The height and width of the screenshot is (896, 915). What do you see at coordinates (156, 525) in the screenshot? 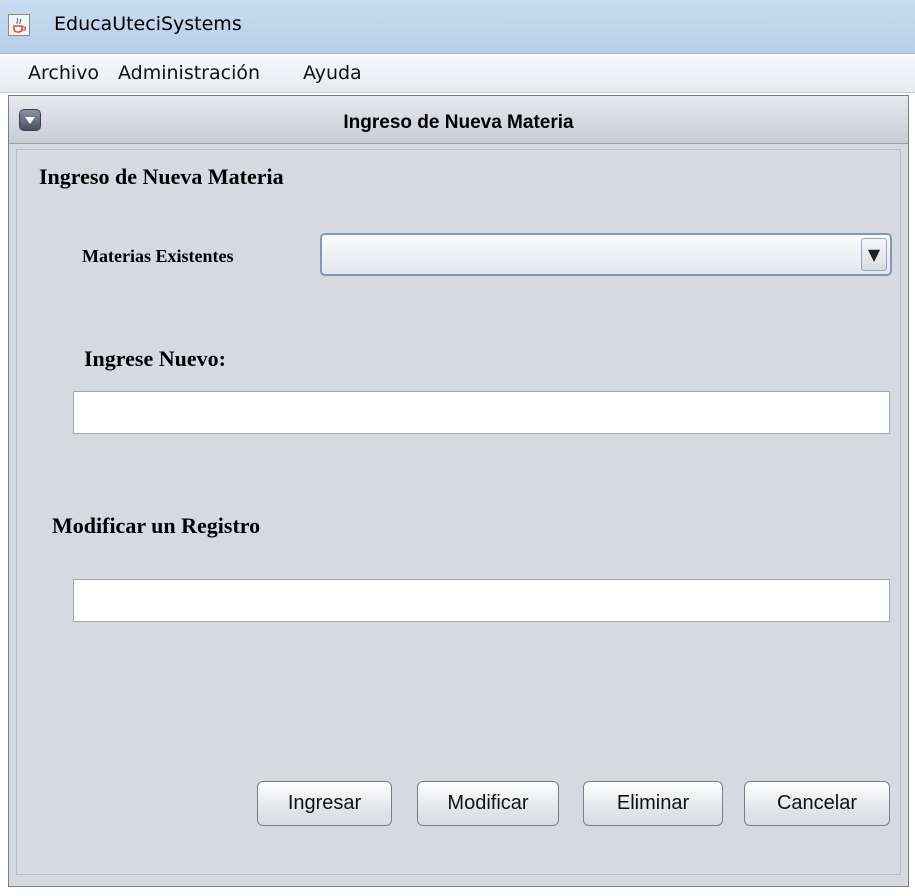
I see `modify-record-label: Modificar un Registro` at bounding box center [156, 525].